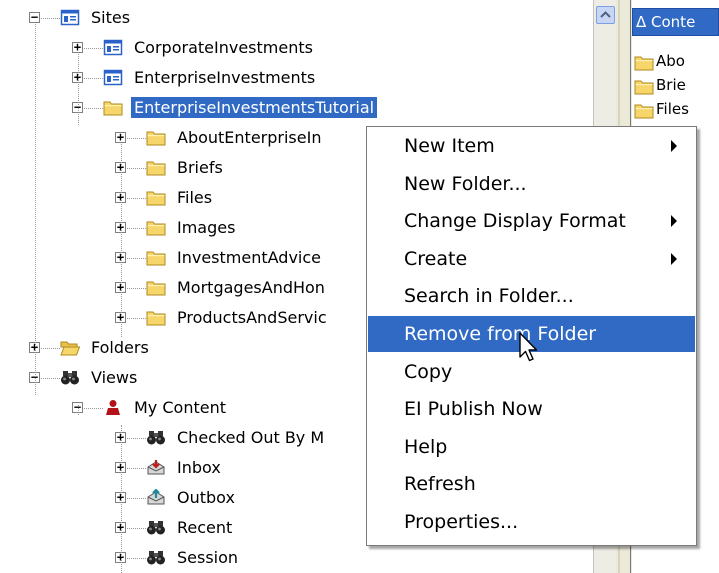  I want to click on tree-node-label: EnterpriseInvestmentsTutorial, so click(254, 107).